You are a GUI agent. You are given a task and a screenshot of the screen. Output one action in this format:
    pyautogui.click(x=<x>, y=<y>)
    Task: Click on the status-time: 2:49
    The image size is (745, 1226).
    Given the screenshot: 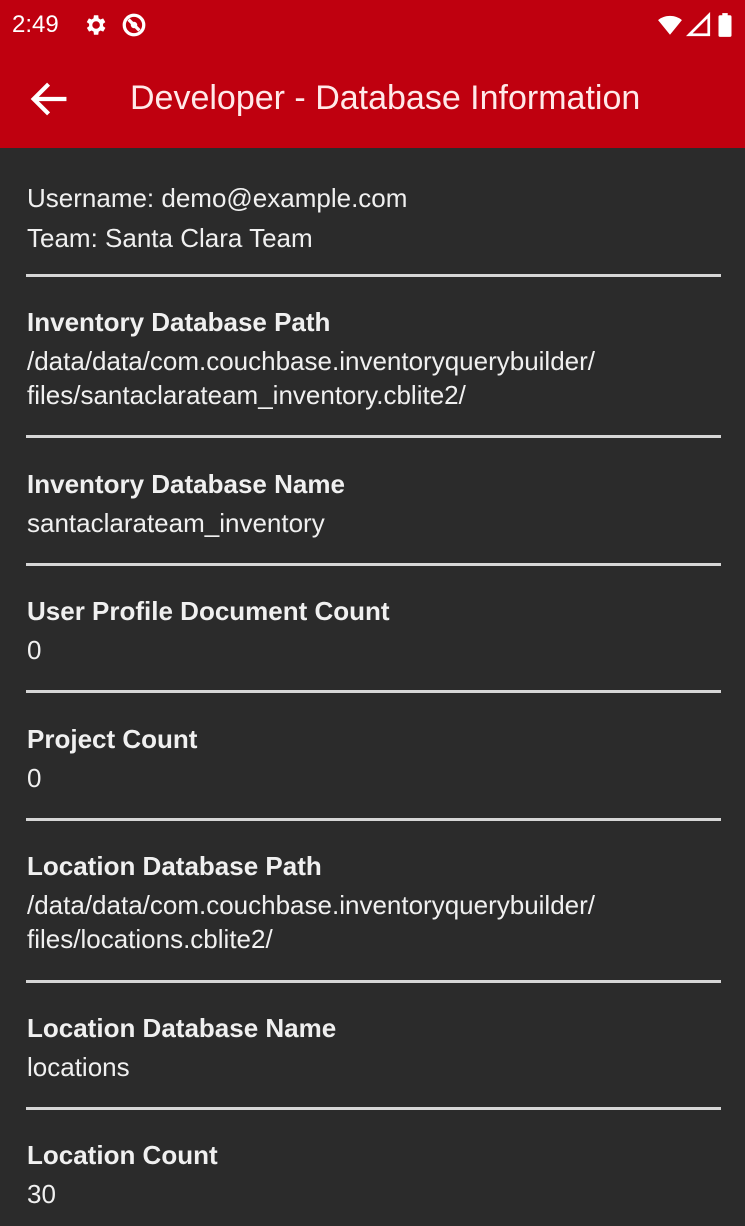 What is the action you would take?
    pyautogui.click(x=35, y=24)
    